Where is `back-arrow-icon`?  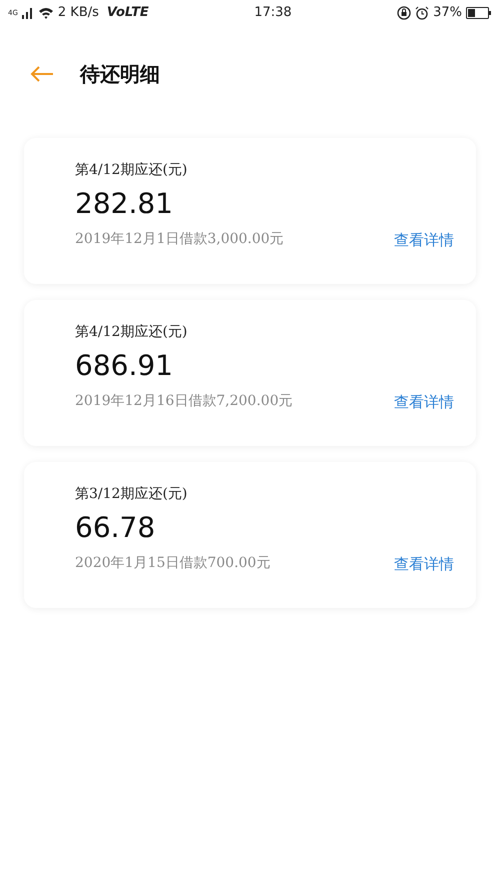 back-arrow-icon is located at coordinates (42, 74).